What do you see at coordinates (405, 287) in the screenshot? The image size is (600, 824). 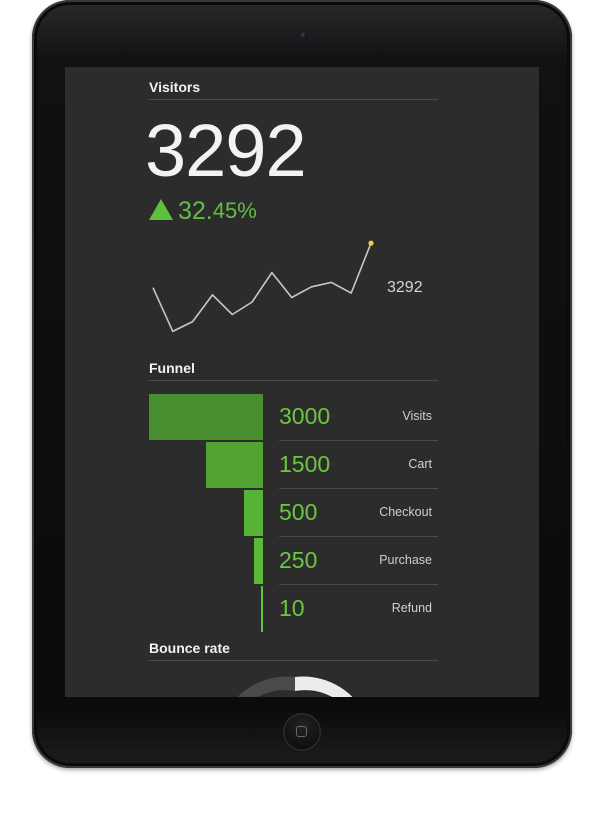 I see `sparkline-value-label: 3292` at bounding box center [405, 287].